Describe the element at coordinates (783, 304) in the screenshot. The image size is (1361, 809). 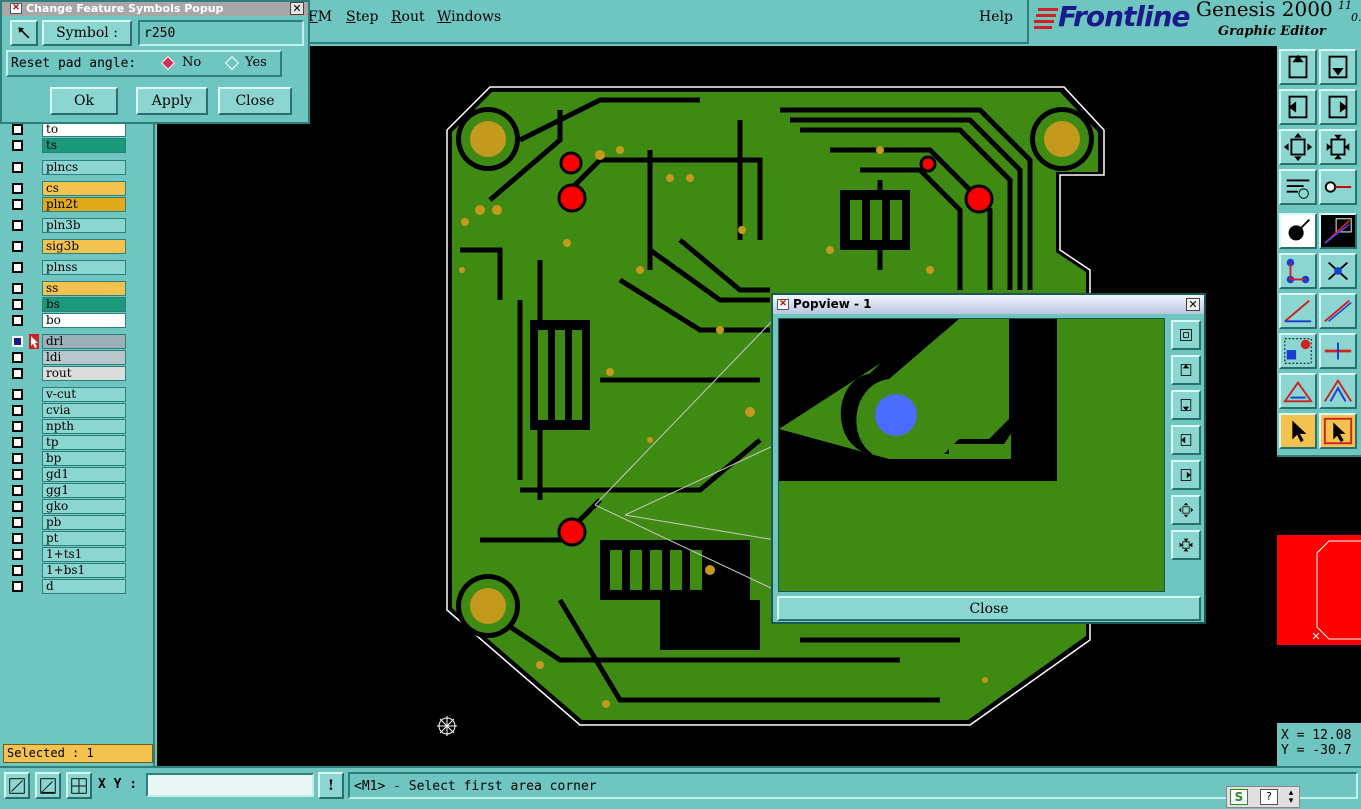
I see `popview-menu-icon: ✕` at that location.